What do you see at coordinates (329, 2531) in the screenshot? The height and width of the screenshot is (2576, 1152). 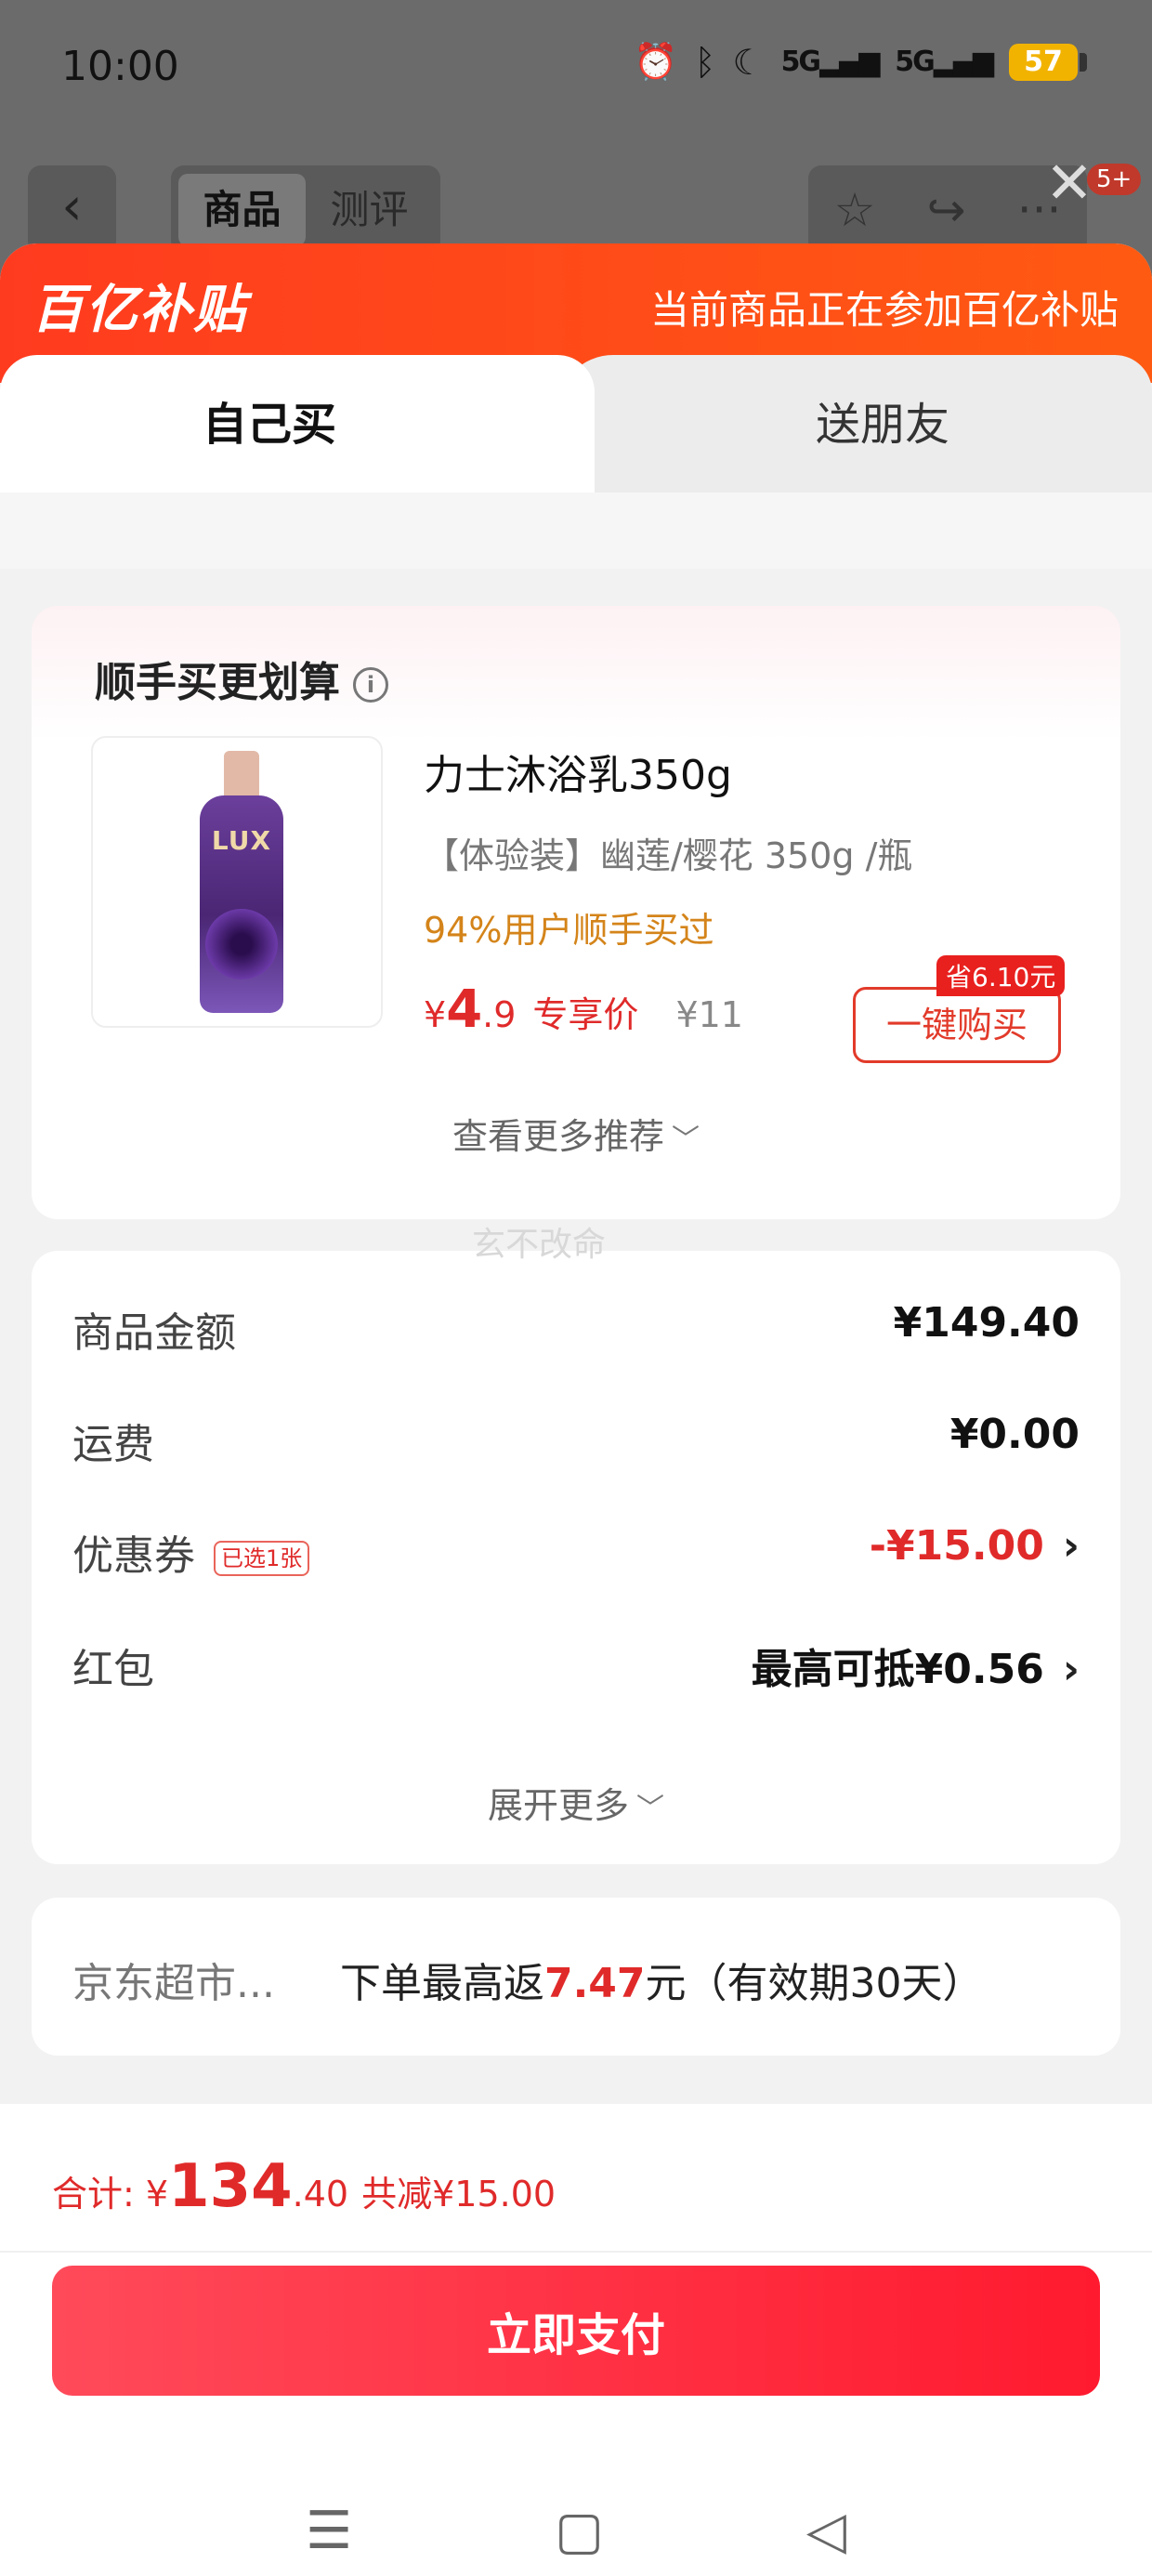 I see `menu-icon: ☰` at bounding box center [329, 2531].